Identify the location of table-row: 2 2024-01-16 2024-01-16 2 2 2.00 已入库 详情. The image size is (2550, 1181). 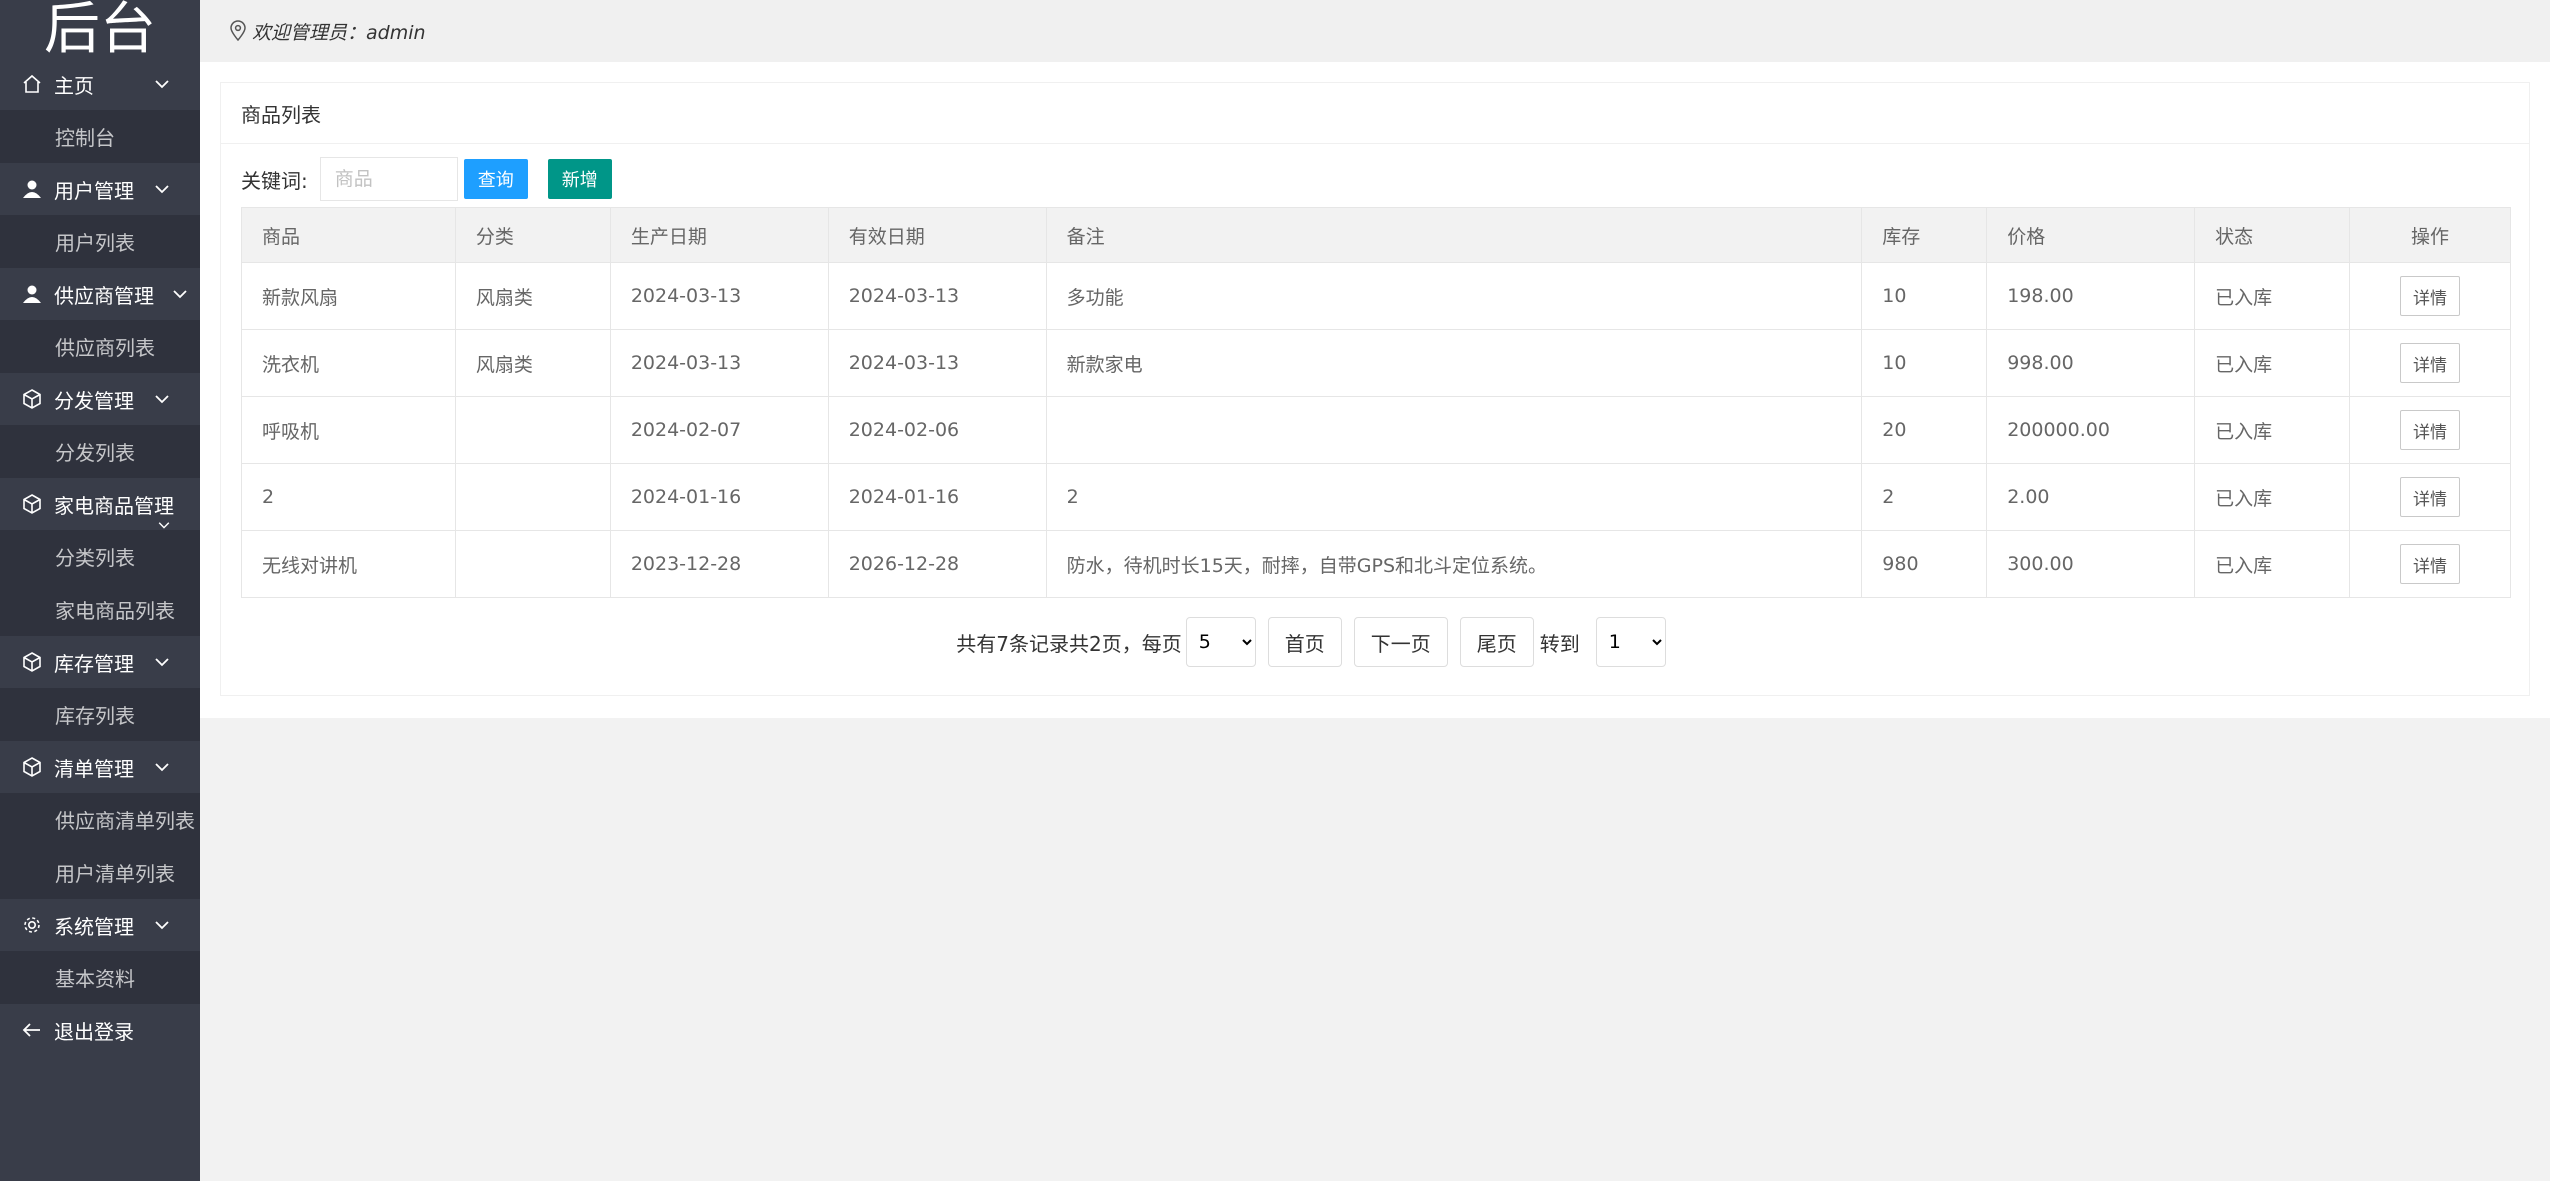
(1376, 497).